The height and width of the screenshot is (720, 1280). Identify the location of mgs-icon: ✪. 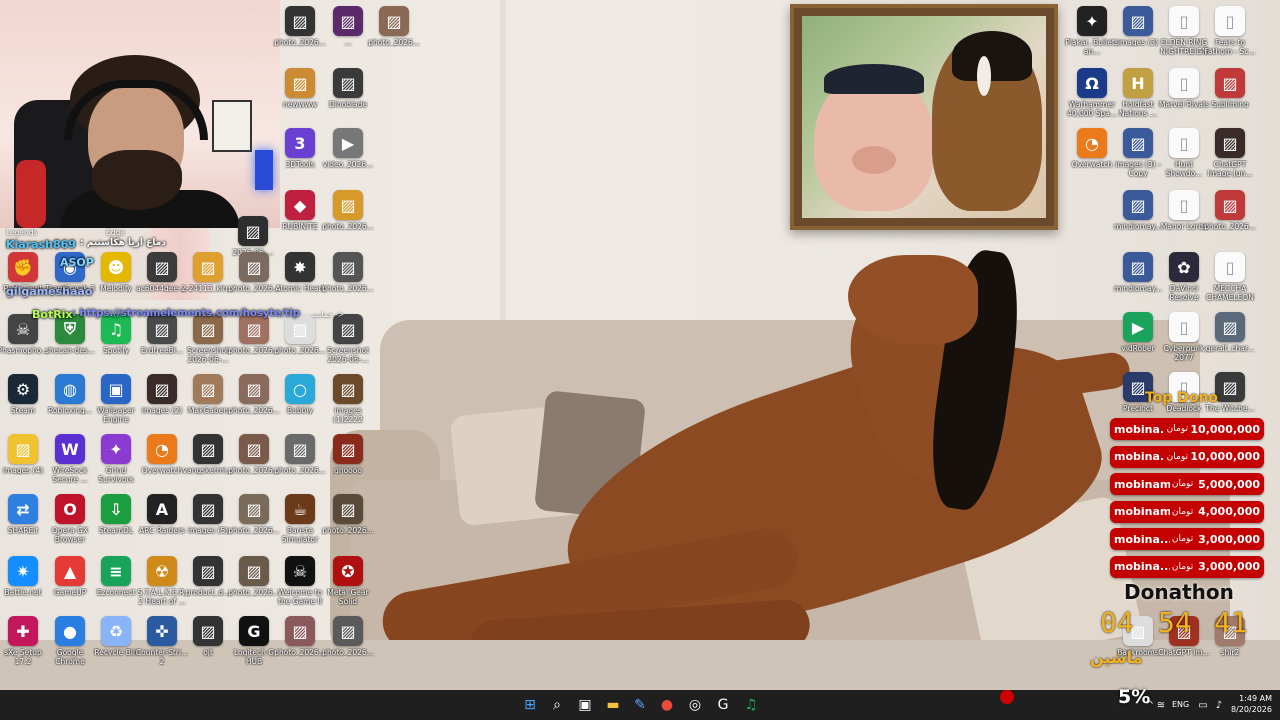
(348, 571).